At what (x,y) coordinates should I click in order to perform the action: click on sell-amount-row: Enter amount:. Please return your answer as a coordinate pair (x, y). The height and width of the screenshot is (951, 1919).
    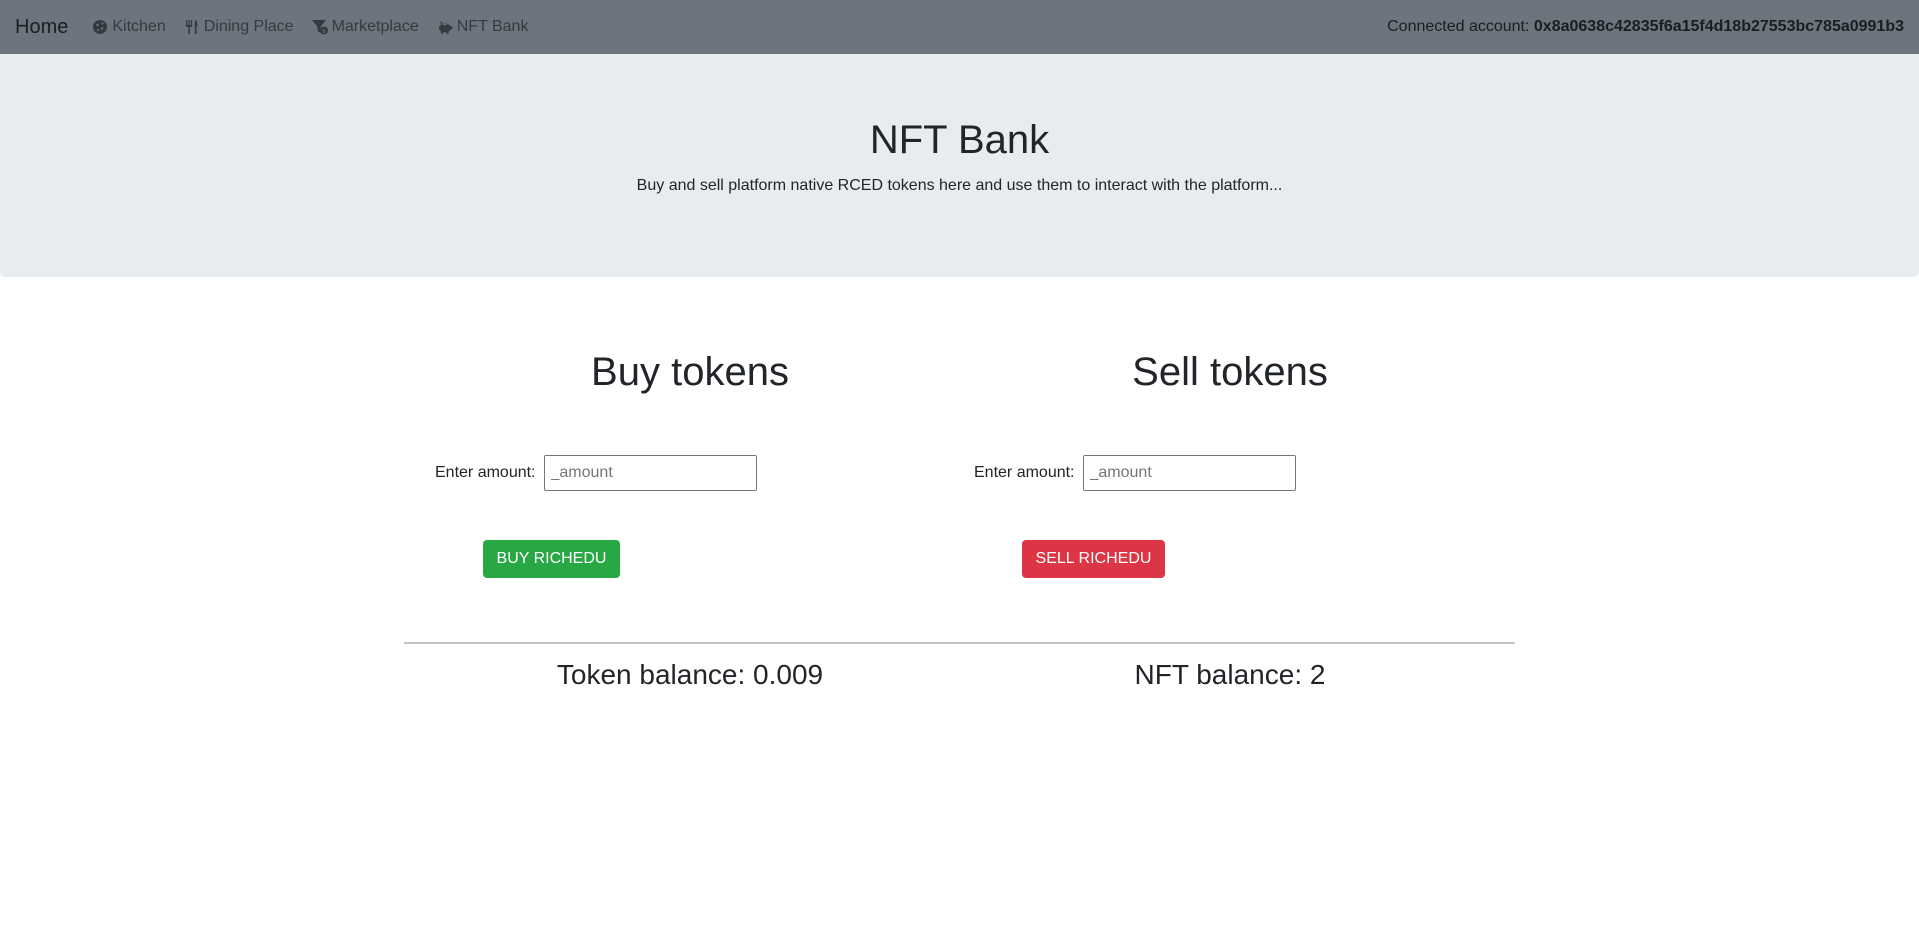
    Looking at the image, I should click on (1135, 473).